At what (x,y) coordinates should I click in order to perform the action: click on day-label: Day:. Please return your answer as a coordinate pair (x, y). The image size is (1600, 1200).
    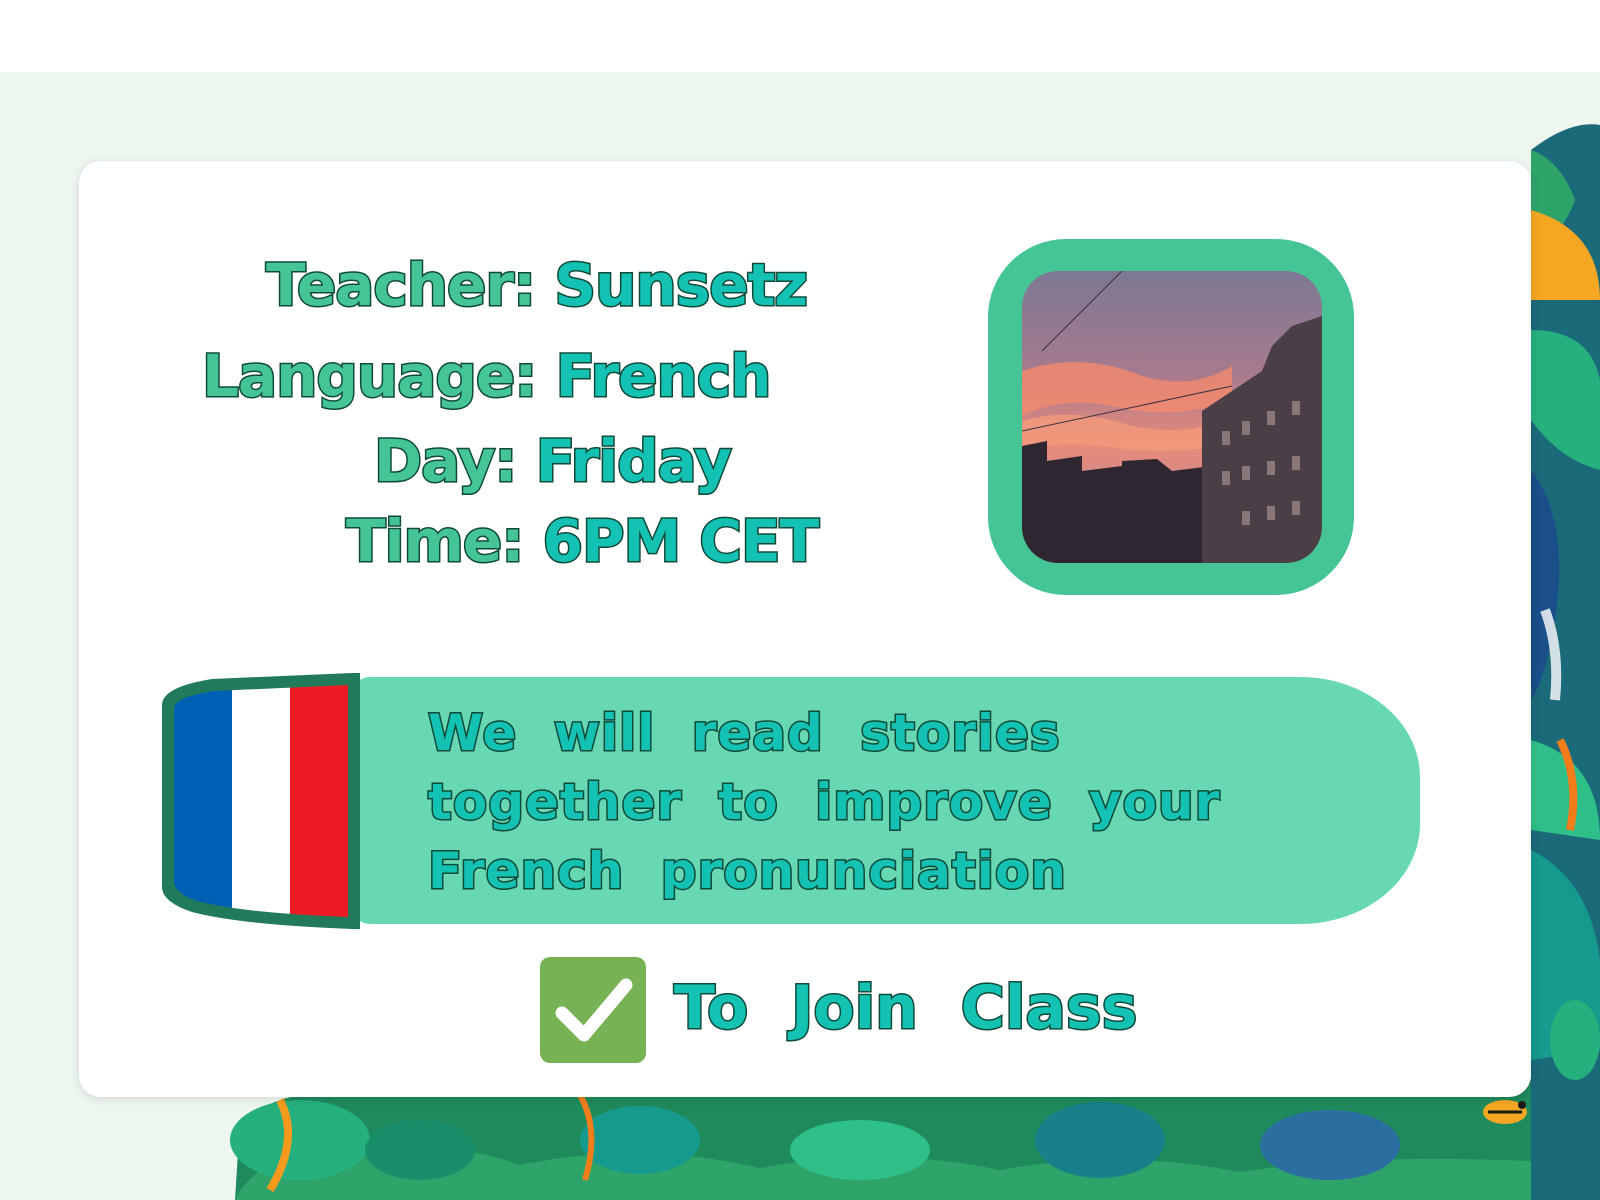
    Looking at the image, I should click on (446, 461).